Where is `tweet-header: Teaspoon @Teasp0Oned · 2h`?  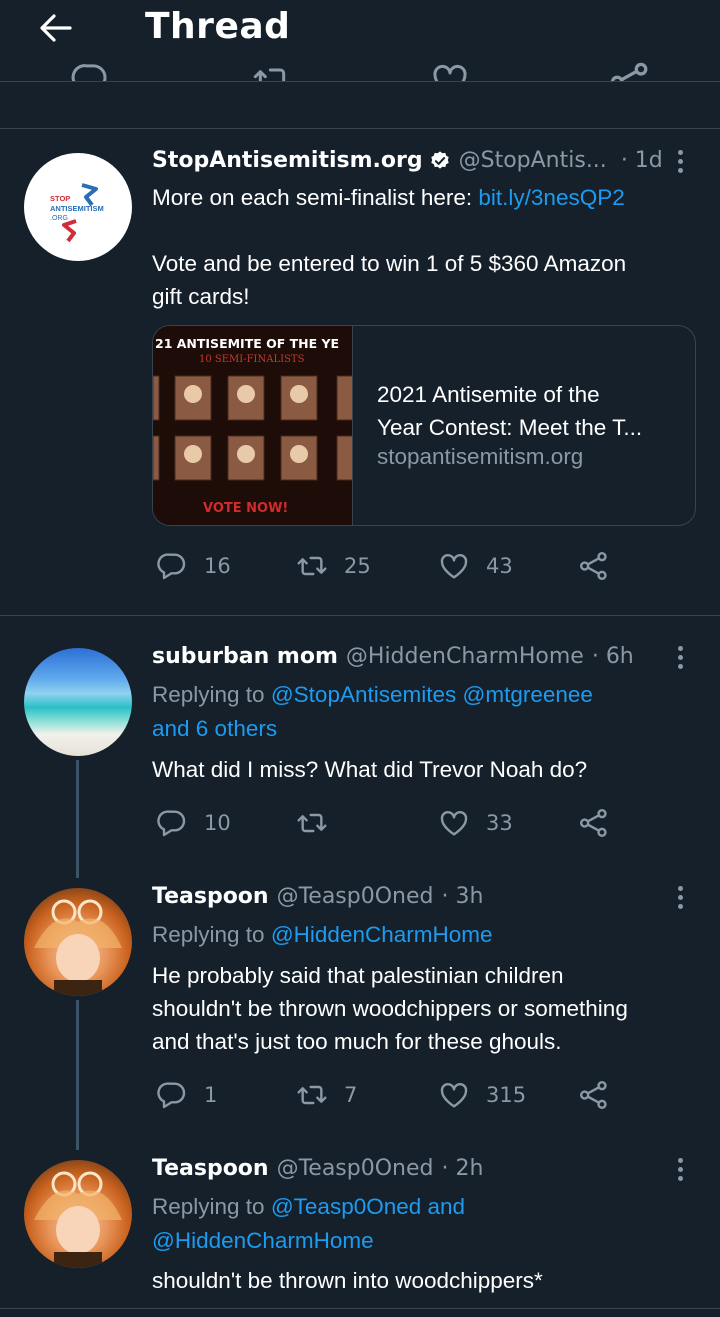
tweet-header: Teaspoon @Teasp0Oned · 2h is located at coordinates (320, 1168).